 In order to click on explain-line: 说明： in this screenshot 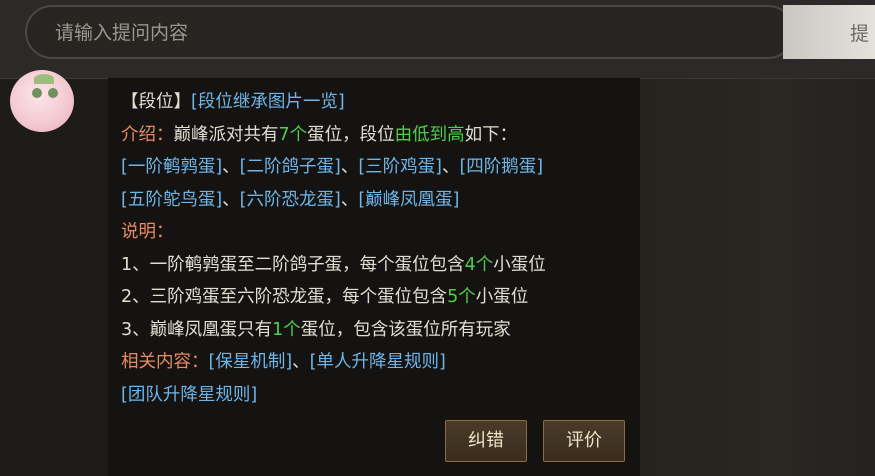, I will do `click(378, 232)`.